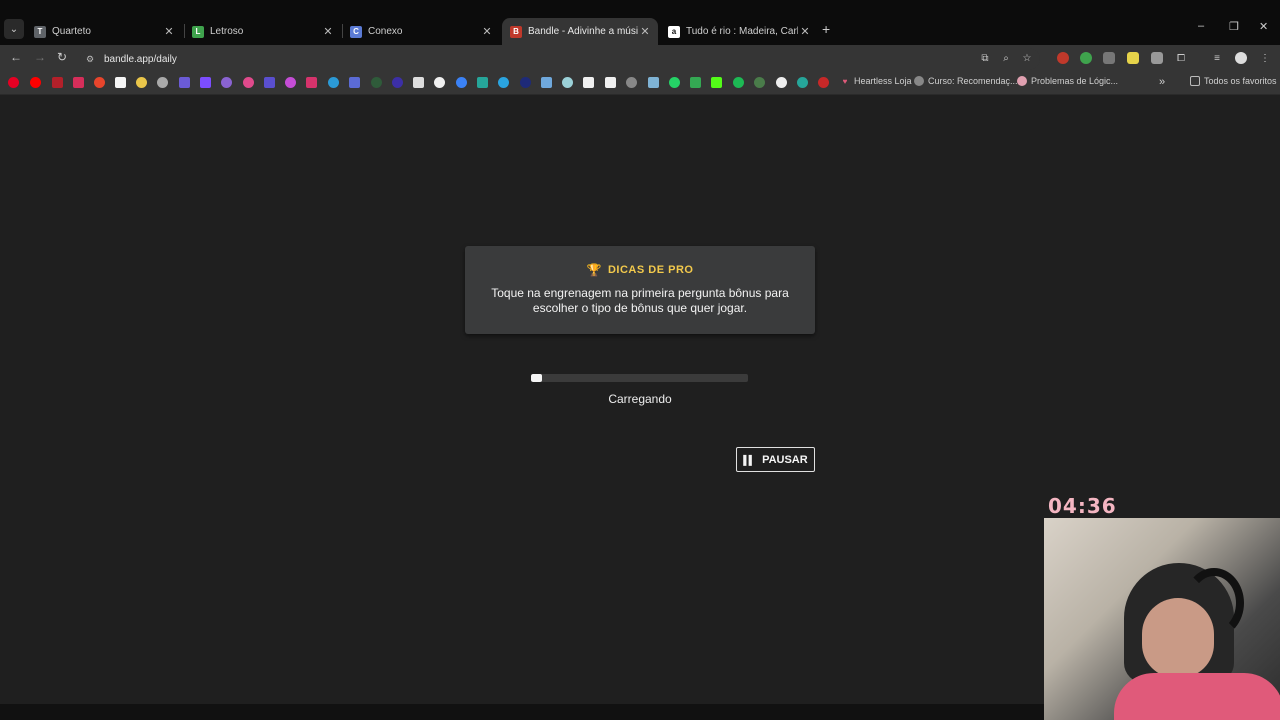 The height and width of the screenshot is (720, 1280). What do you see at coordinates (13, 82) in the screenshot?
I see `pinterest-bookmark-icon` at bounding box center [13, 82].